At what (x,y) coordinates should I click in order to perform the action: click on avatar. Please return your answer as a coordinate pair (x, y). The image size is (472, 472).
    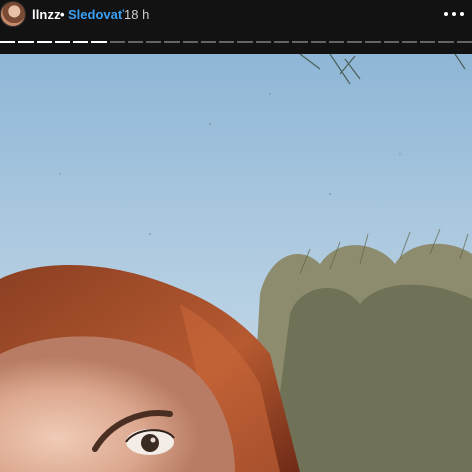
    Looking at the image, I should click on (13, 14).